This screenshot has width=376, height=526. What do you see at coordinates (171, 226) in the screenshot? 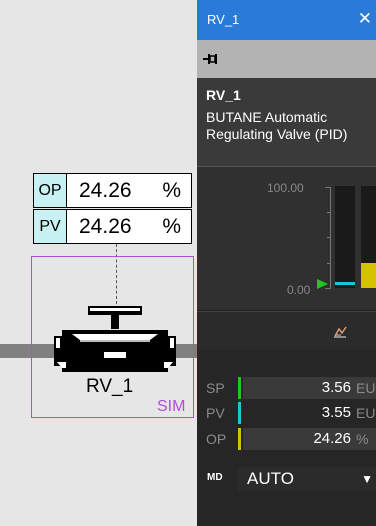
I see `pv-display-unit: %` at bounding box center [171, 226].